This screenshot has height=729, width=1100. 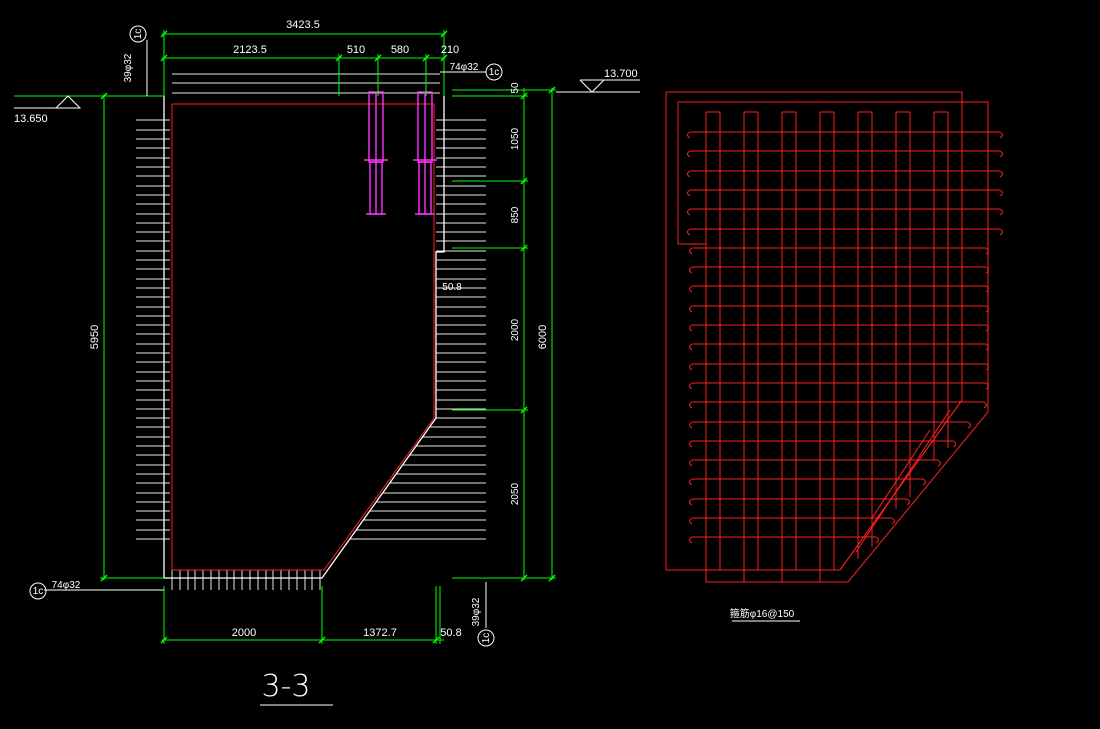 What do you see at coordinates (476, 611) in the screenshot?
I see `rebar-label-bottom-right: 39φ32` at bounding box center [476, 611].